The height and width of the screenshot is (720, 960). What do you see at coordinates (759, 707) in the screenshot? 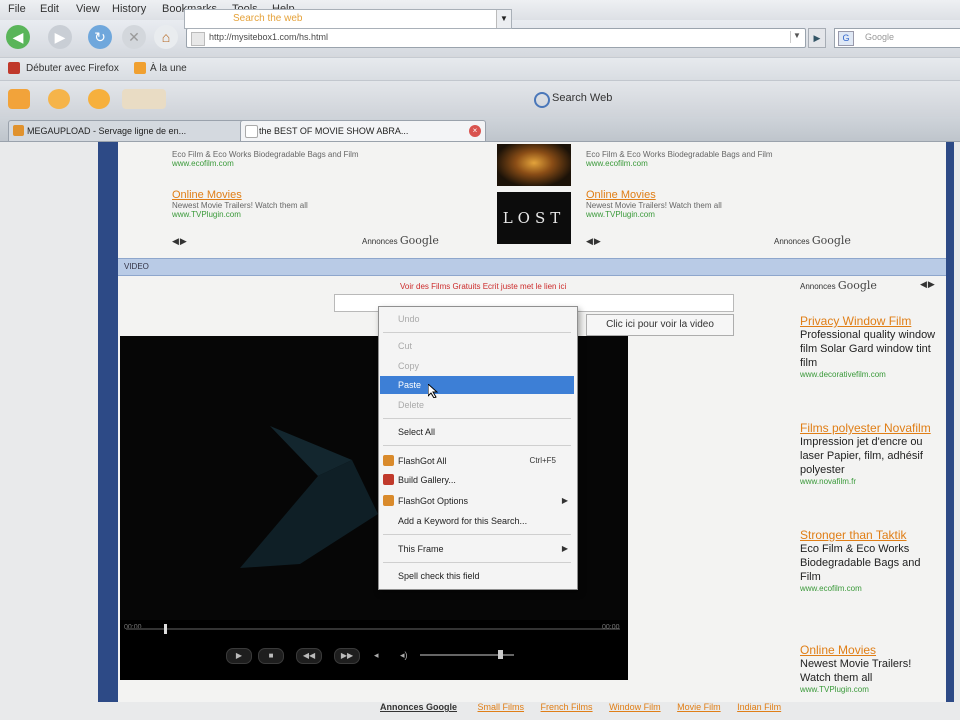
I see `bottom-link: Indian Film` at bounding box center [759, 707].